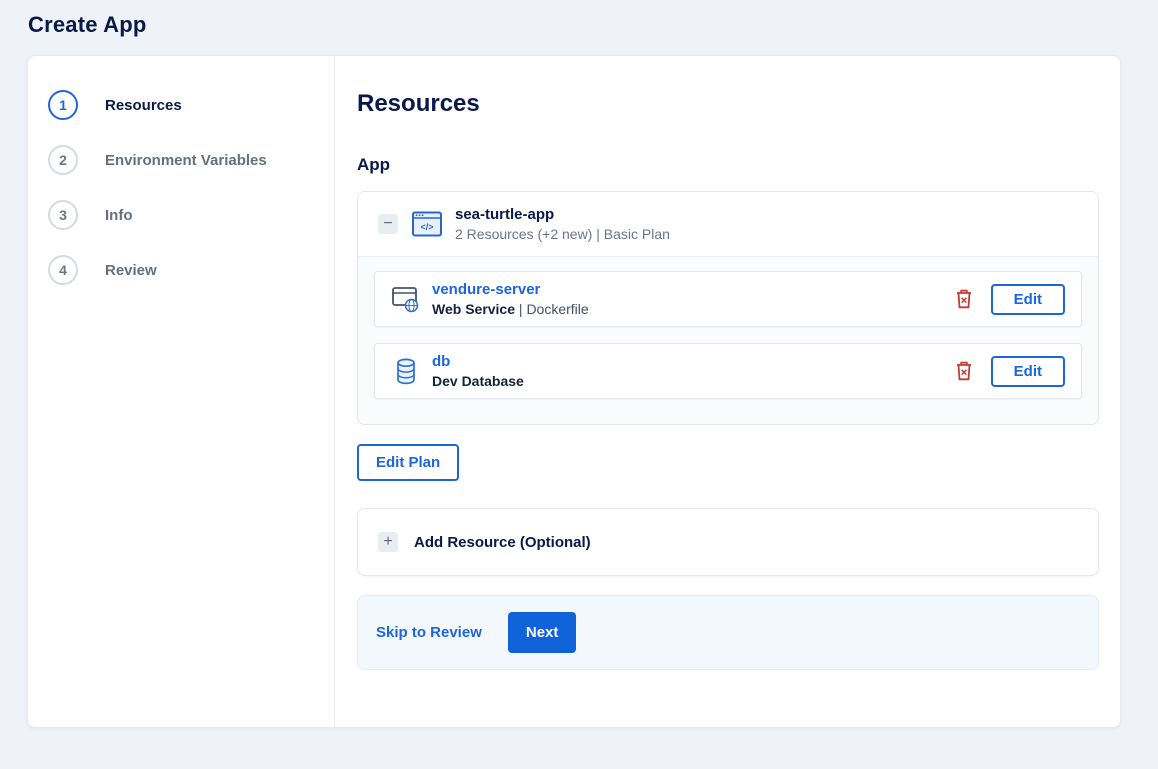  I want to click on app-window-code-icon: </>, so click(427, 224).